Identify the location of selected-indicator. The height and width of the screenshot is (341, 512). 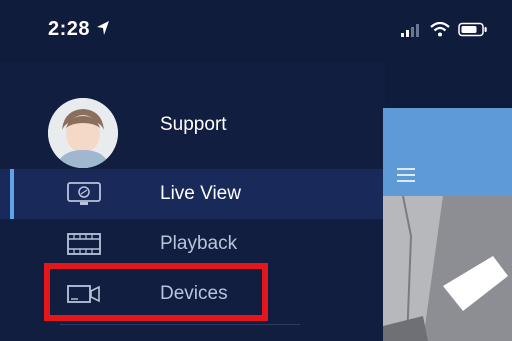
(12, 194).